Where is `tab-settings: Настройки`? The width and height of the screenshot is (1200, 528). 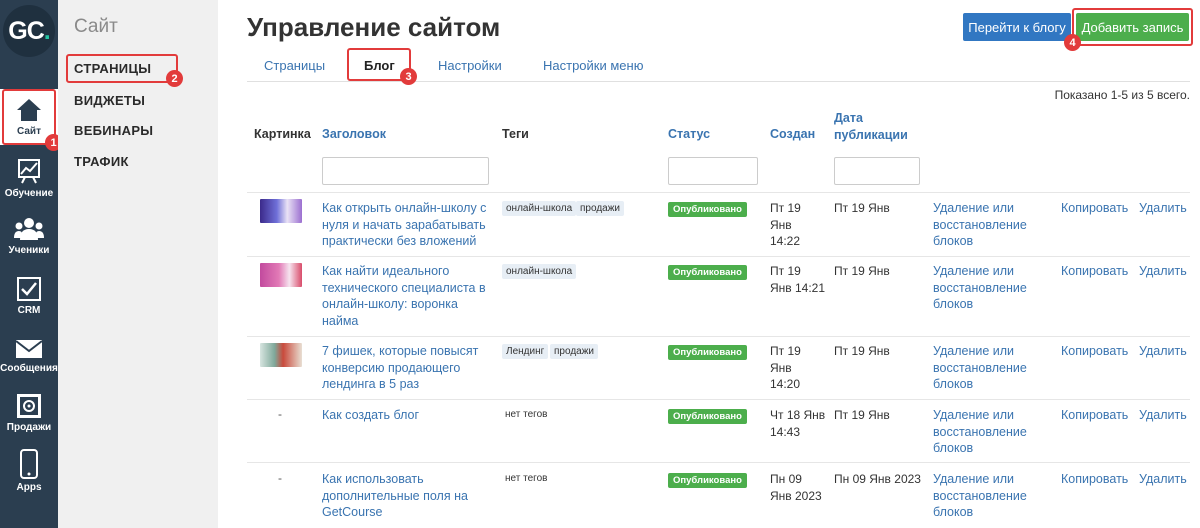
tab-settings: Настройки is located at coordinates (470, 65).